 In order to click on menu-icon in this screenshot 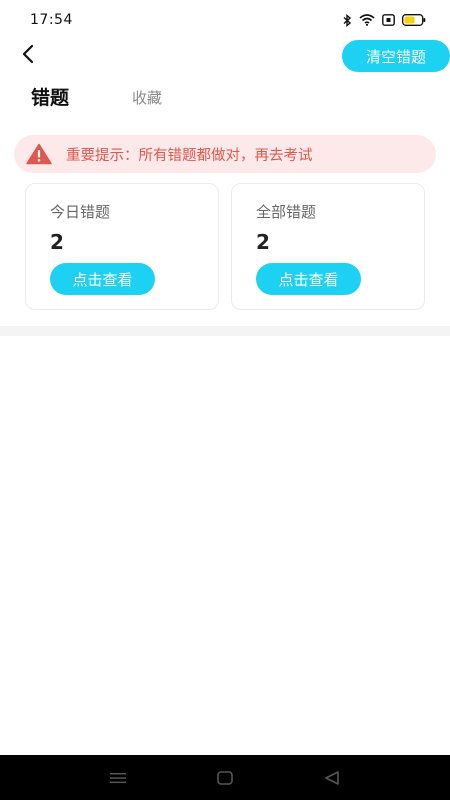, I will do `click(118, 778)`.